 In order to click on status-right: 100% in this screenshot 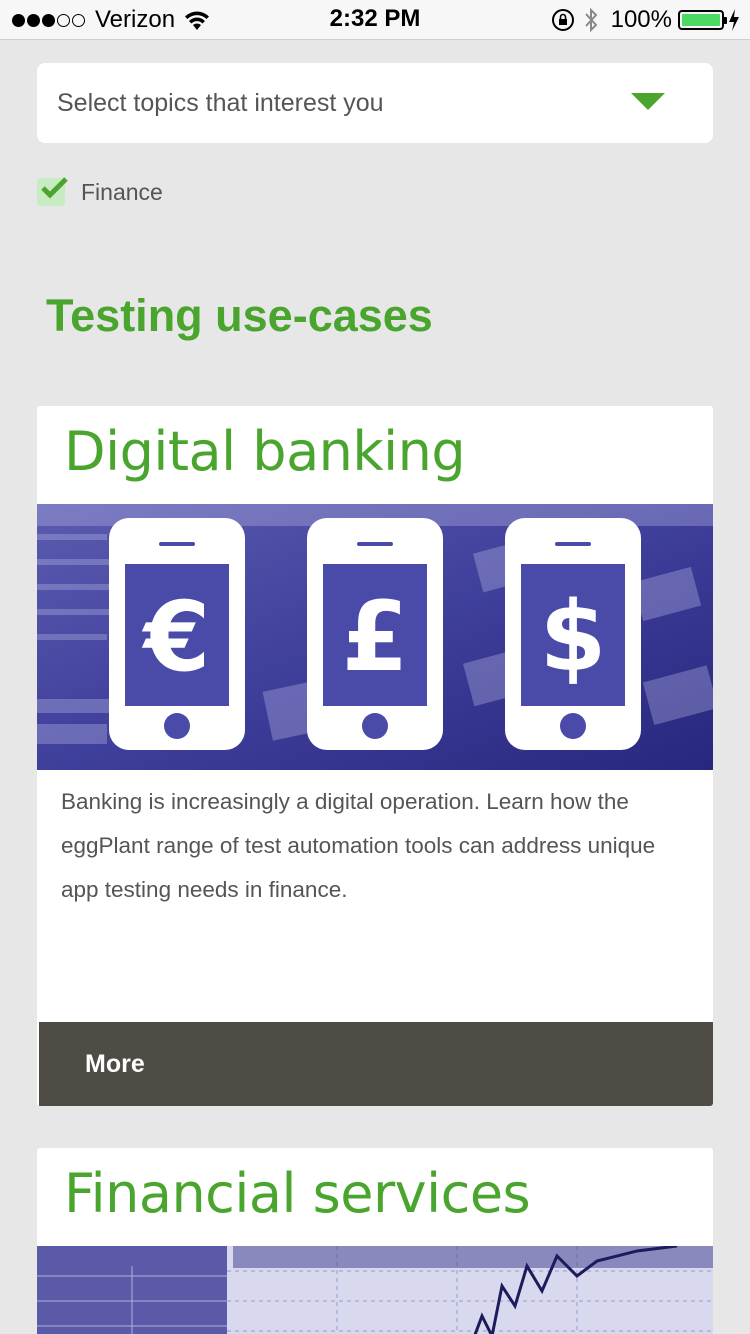, I will do `click(645, 20)`.